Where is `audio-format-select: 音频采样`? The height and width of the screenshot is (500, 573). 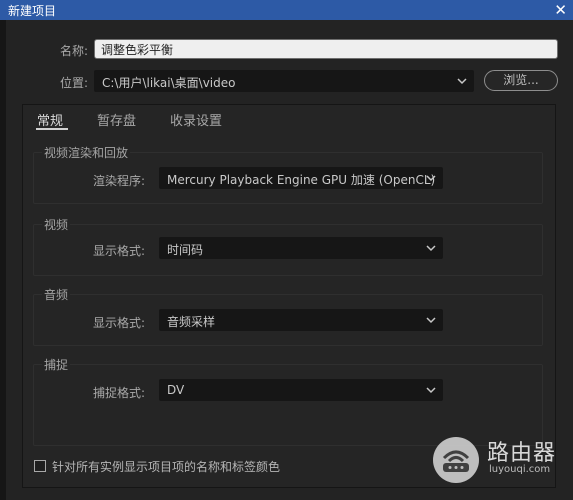
audio-format-select: 音频采样 is located at coordinates (301, 320).